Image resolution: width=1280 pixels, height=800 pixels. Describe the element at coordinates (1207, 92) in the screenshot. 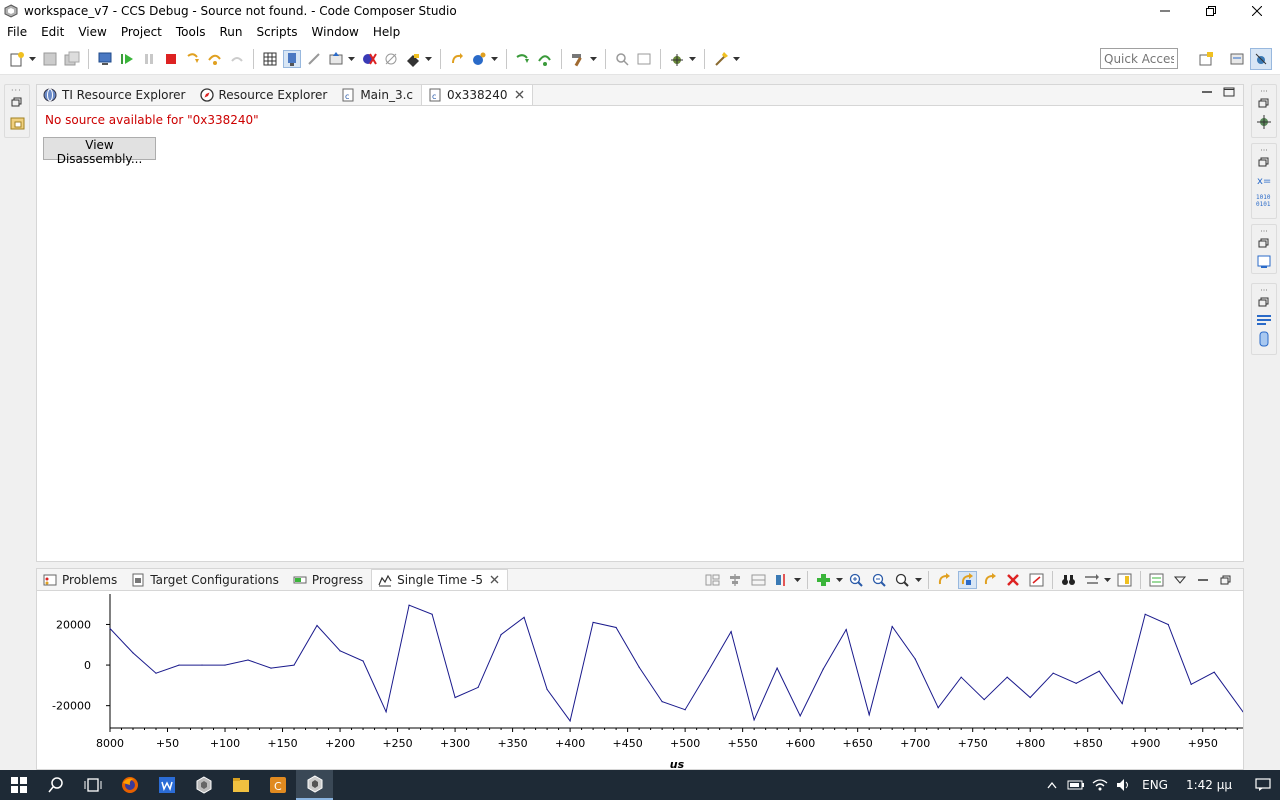

I see `minimize-view-icon` at that location.